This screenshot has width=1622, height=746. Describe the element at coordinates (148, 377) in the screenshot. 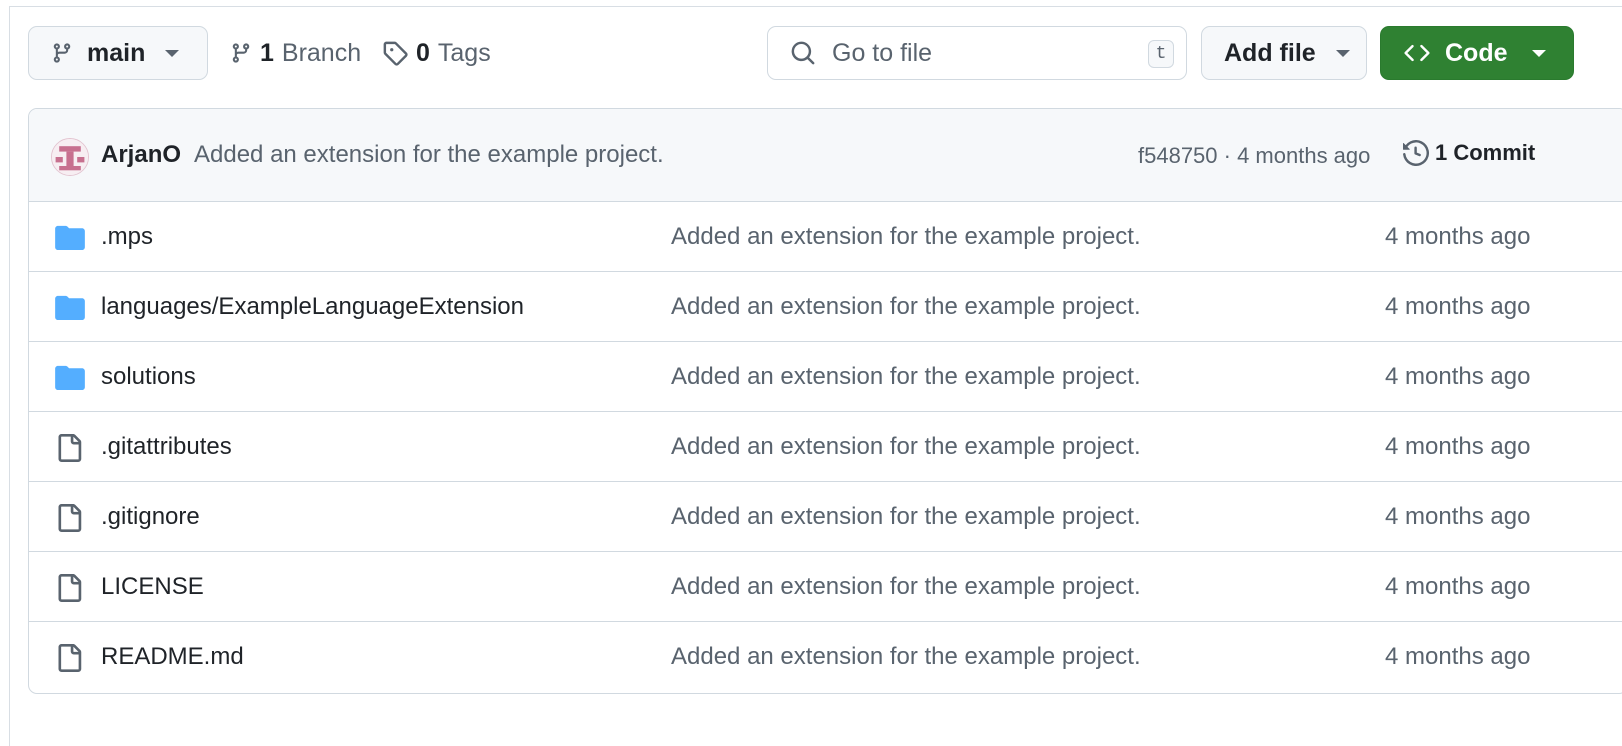

I see `file-name-link: solutions` at that location.